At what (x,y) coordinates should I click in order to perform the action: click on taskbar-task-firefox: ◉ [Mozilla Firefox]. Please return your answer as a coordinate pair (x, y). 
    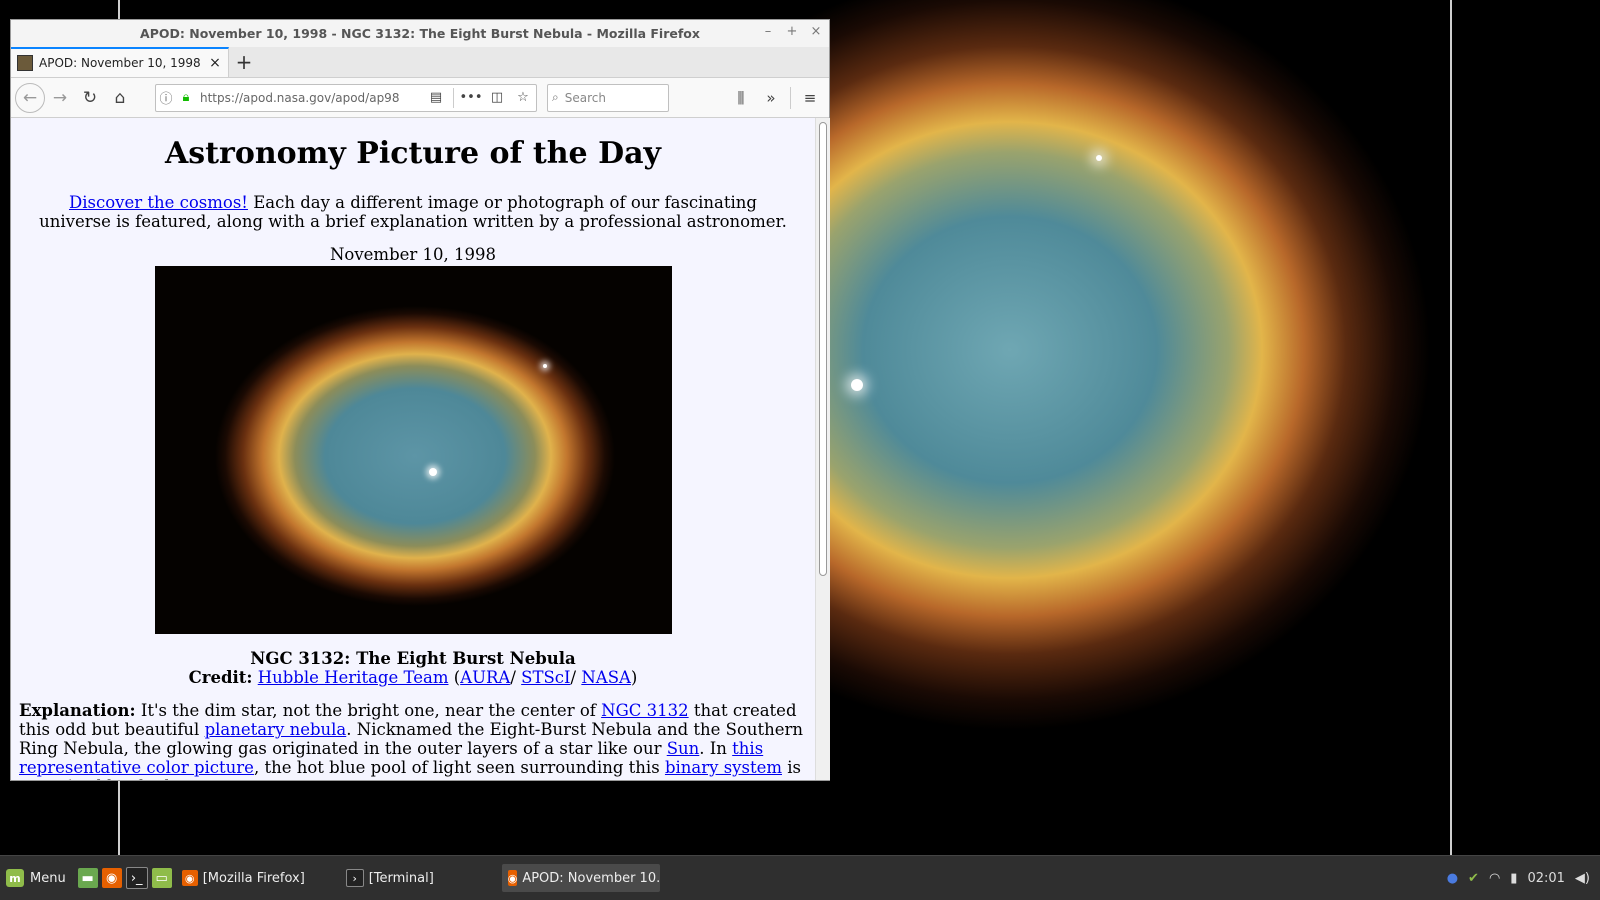
    Looking at the image, I should click on (256, 878).